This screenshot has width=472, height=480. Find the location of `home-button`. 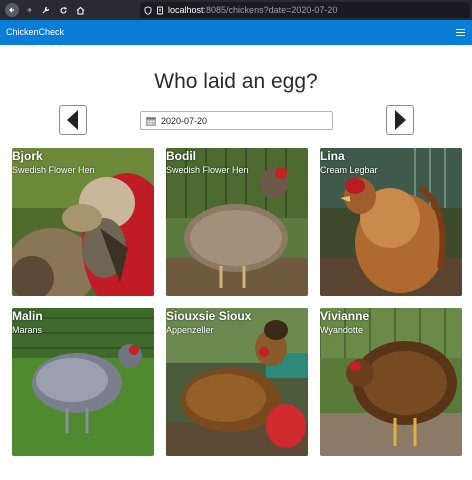

home-button is located at coordinates (80, 10).